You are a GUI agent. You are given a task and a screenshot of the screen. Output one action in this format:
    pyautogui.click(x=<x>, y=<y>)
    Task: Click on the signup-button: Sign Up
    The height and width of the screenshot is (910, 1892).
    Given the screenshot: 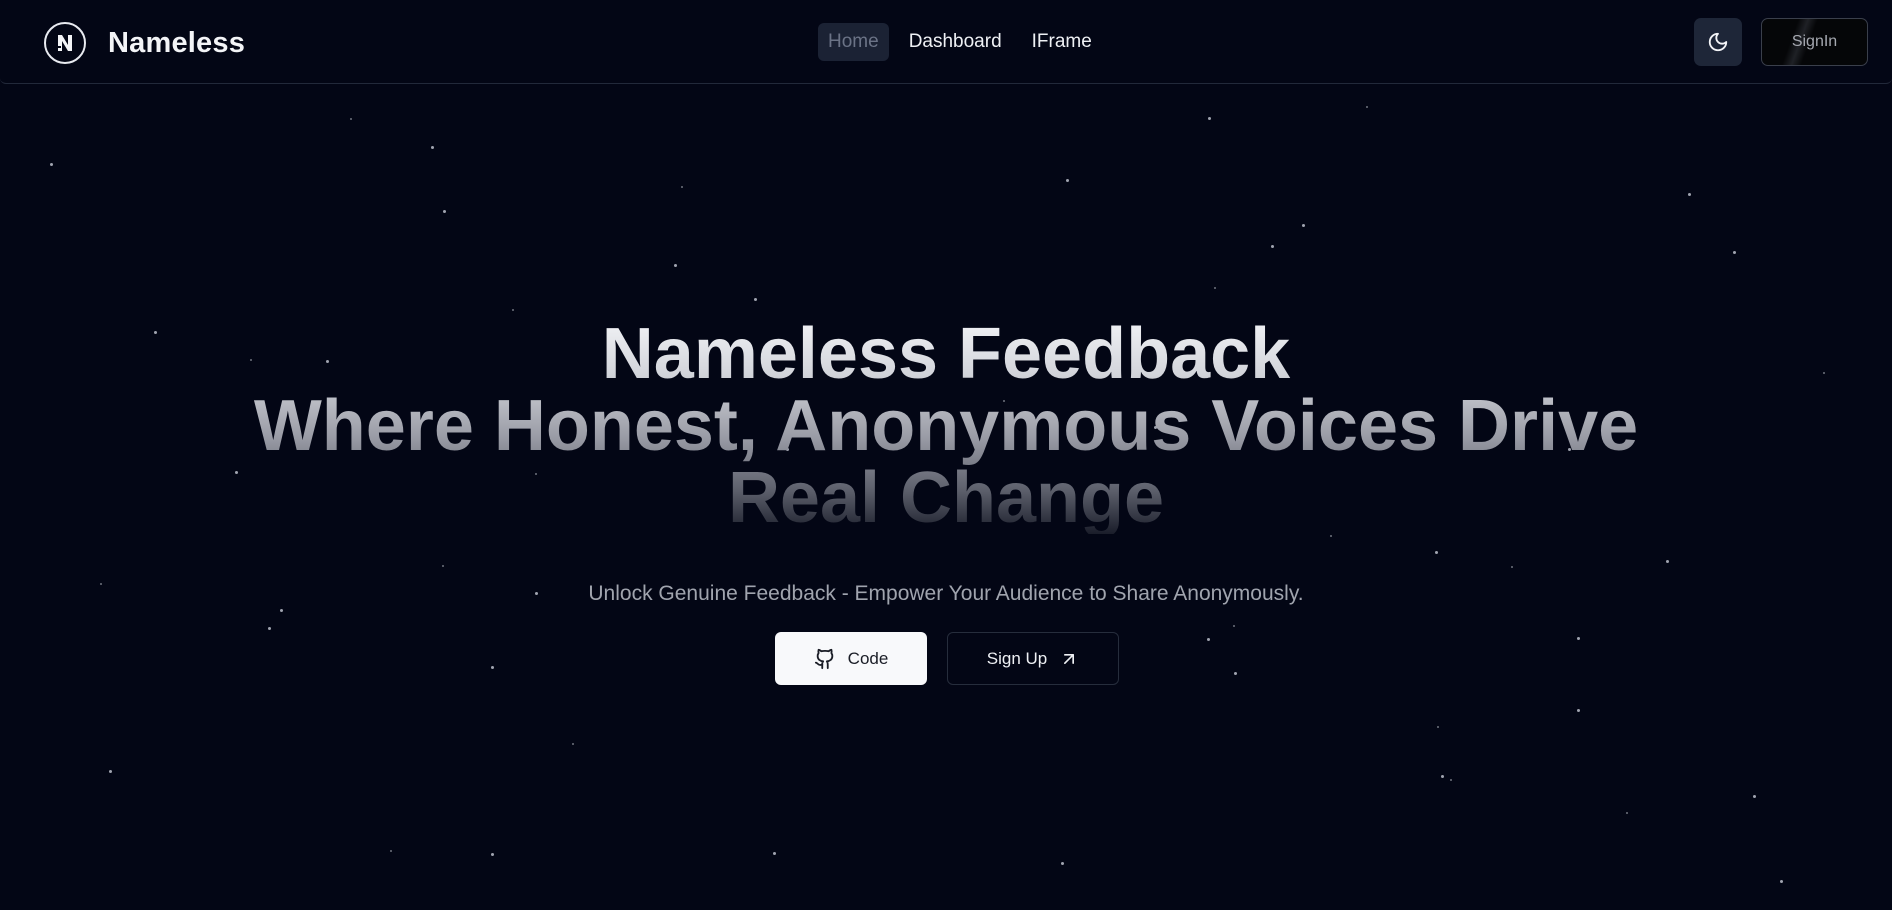 What is the action you would take?
    pyautogui.click(x=1033, y=658)
    